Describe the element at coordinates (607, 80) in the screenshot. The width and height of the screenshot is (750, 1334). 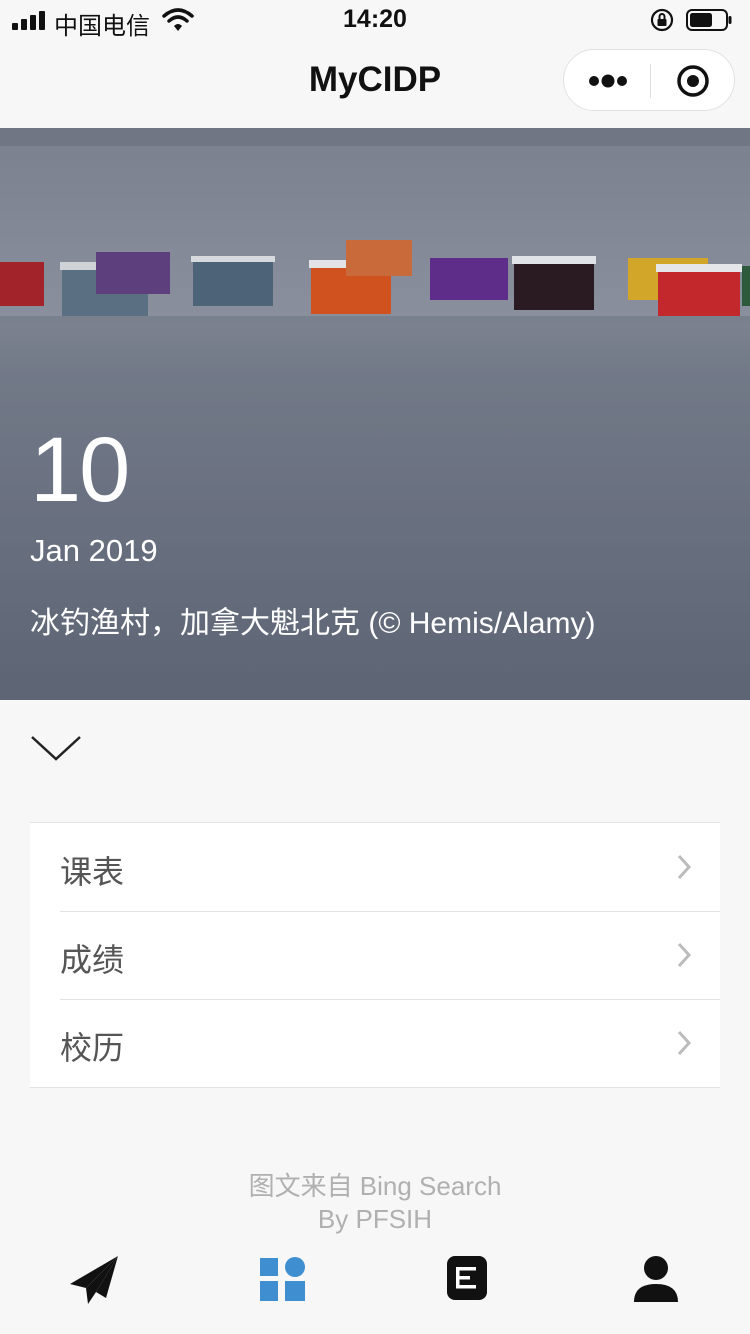
I see `more-options-icon` at that location.